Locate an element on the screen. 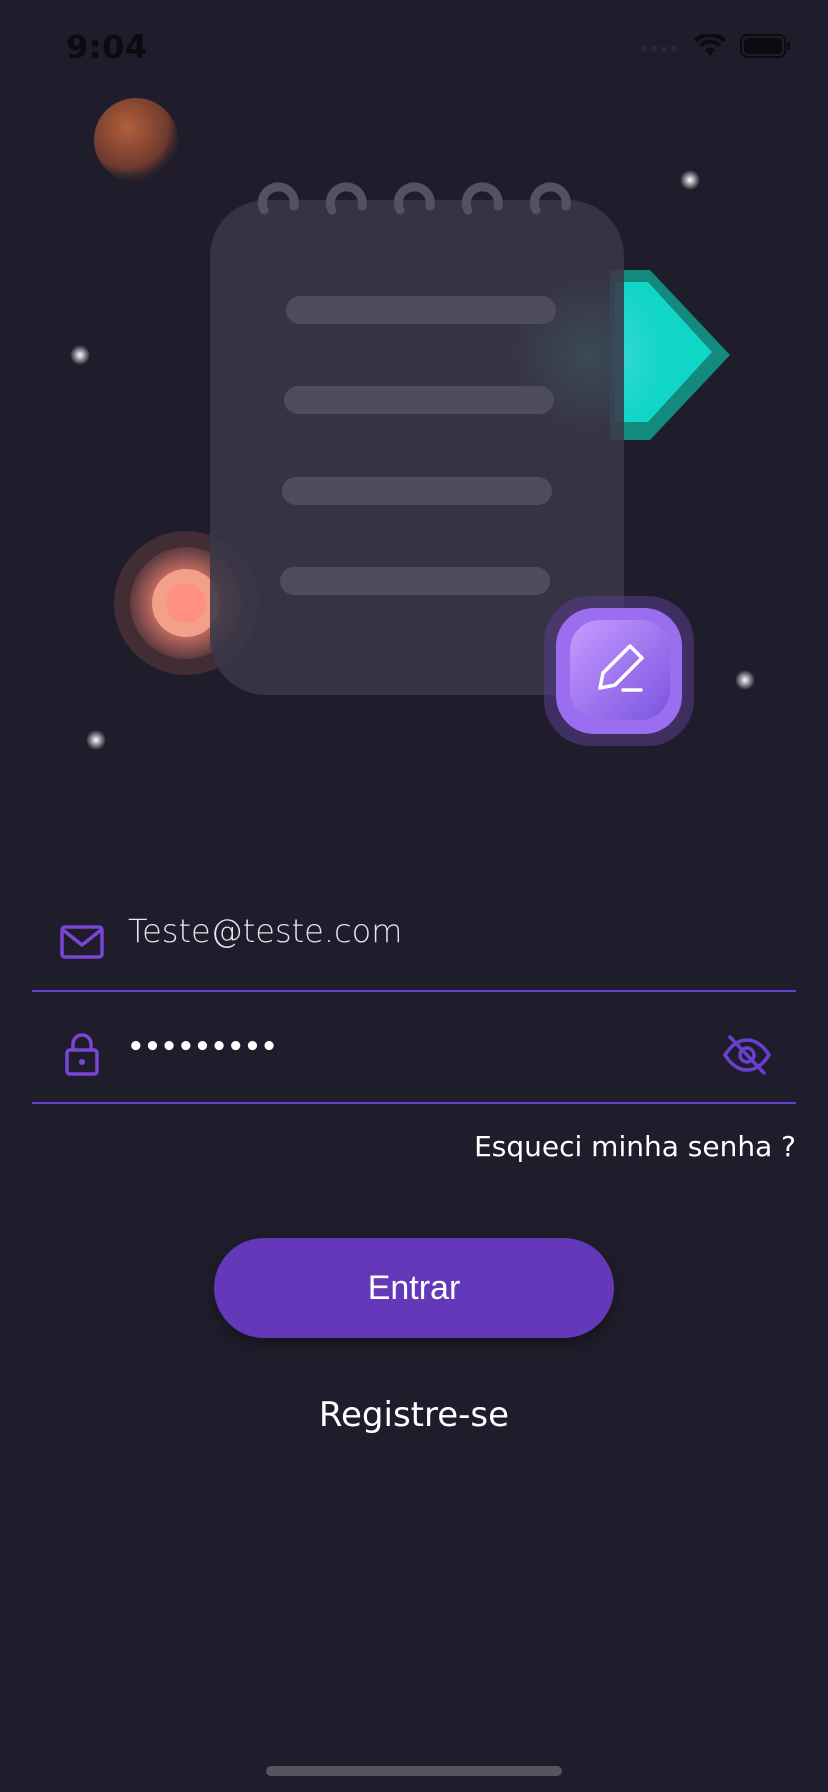  email-field: Teste@teste.com is located at coordinates (414, 941).